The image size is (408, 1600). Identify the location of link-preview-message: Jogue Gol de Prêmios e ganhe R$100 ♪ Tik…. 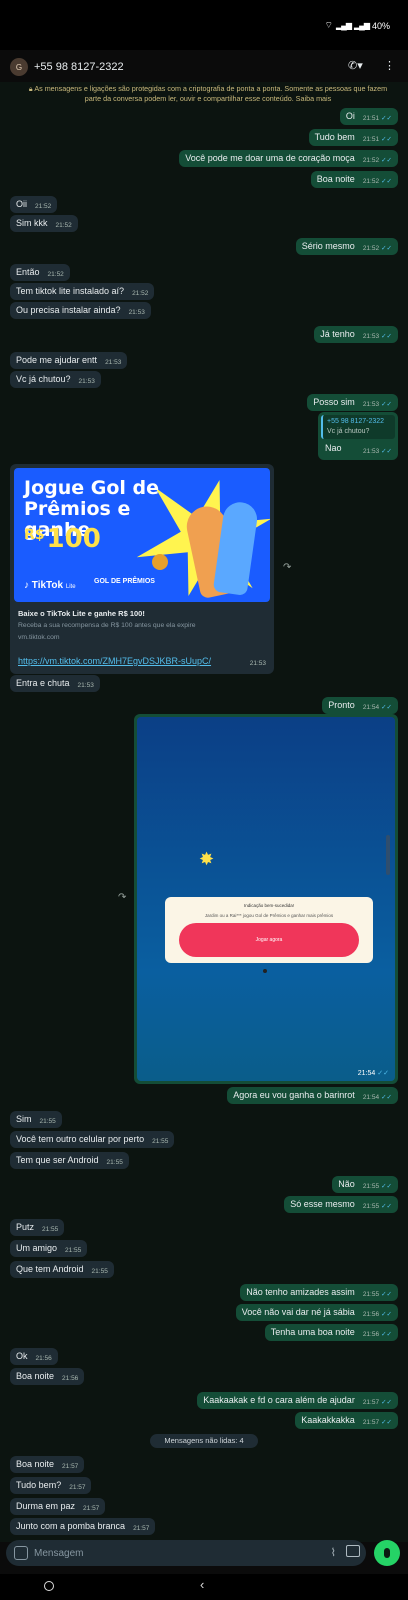
(142, 569).